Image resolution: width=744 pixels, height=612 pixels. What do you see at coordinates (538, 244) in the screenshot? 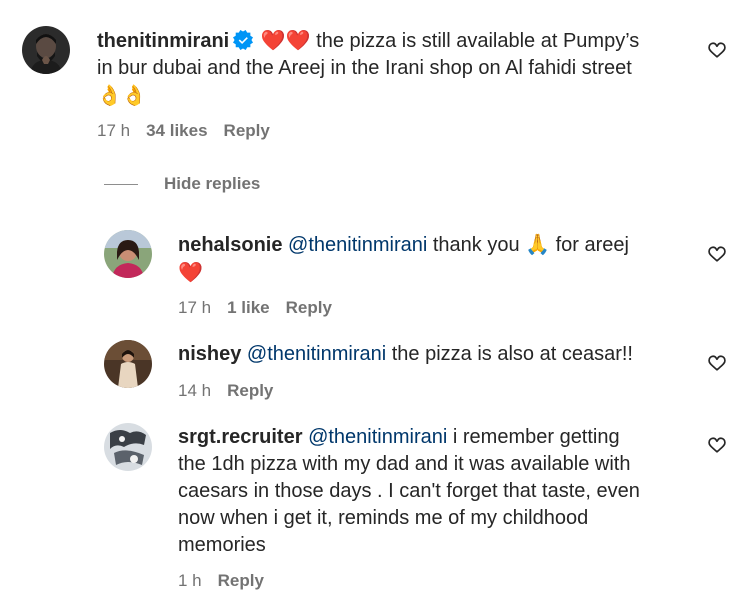
I see `folded-hands-emoji-icon: 🙏` at bounding box center [538, 244].